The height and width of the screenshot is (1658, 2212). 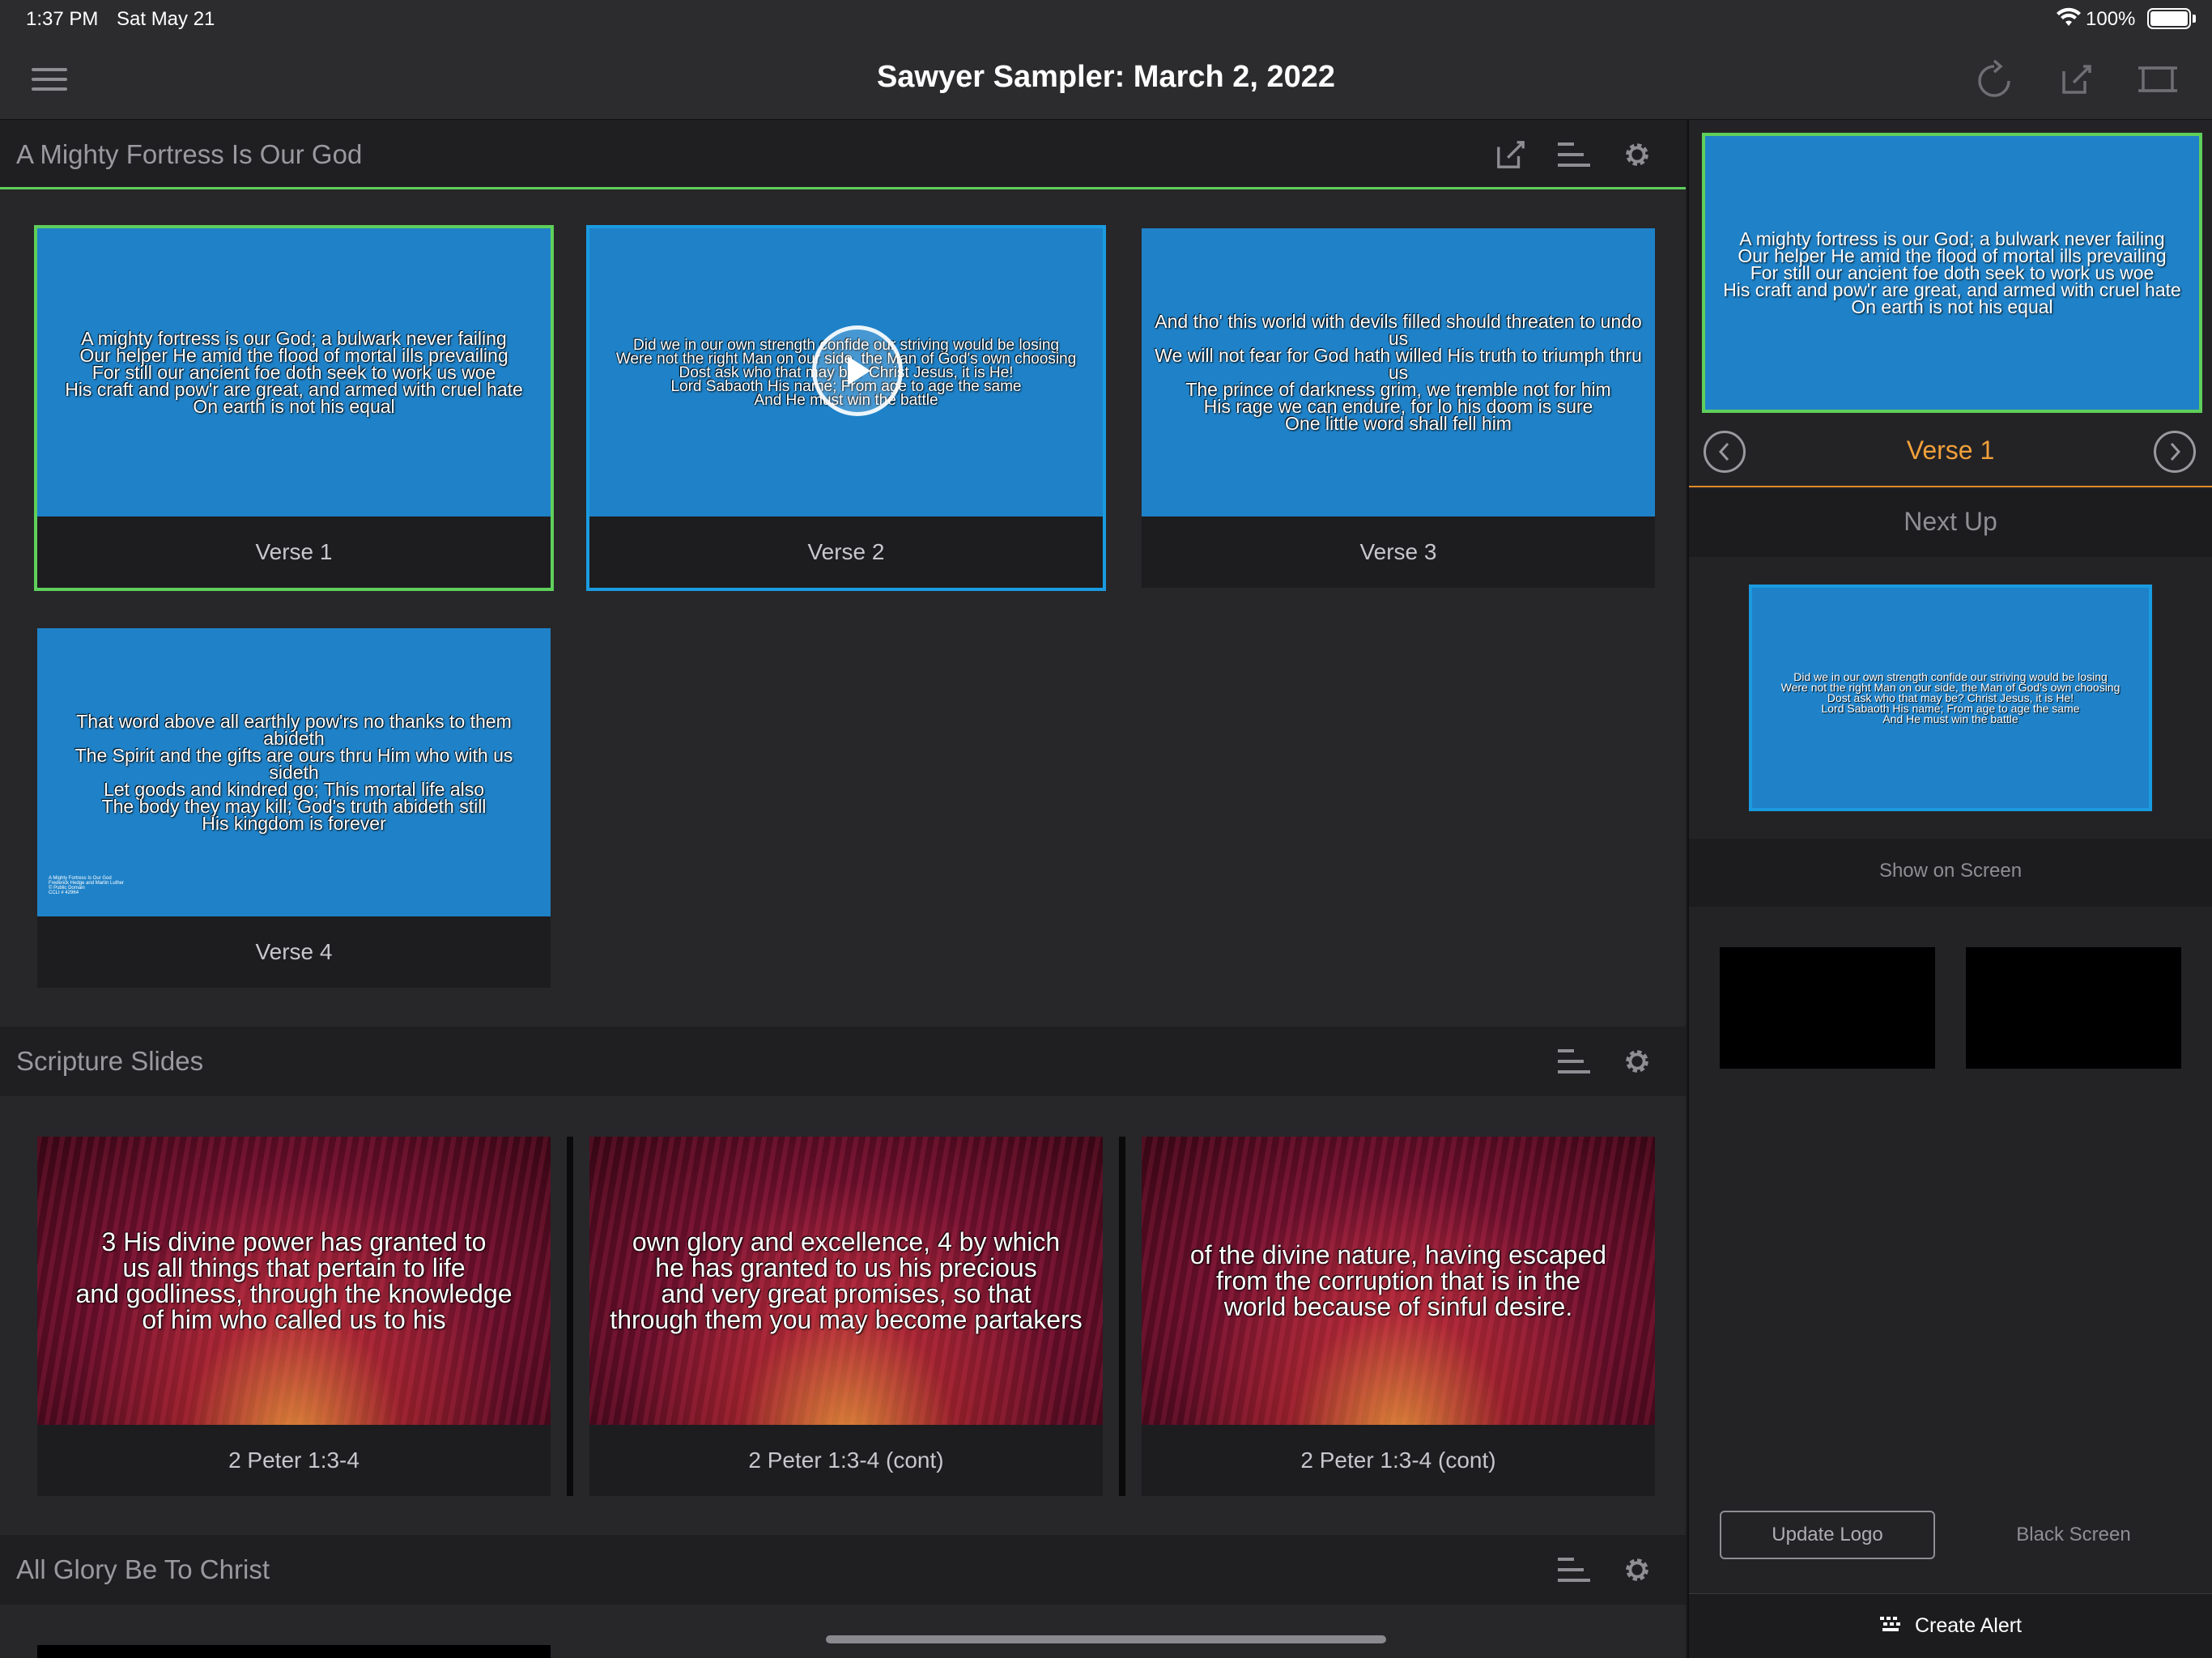 What do you see at coordinates (1994, 79) in the screenshot?
I see `refresh-icon` at bounding box center [1994, 79].